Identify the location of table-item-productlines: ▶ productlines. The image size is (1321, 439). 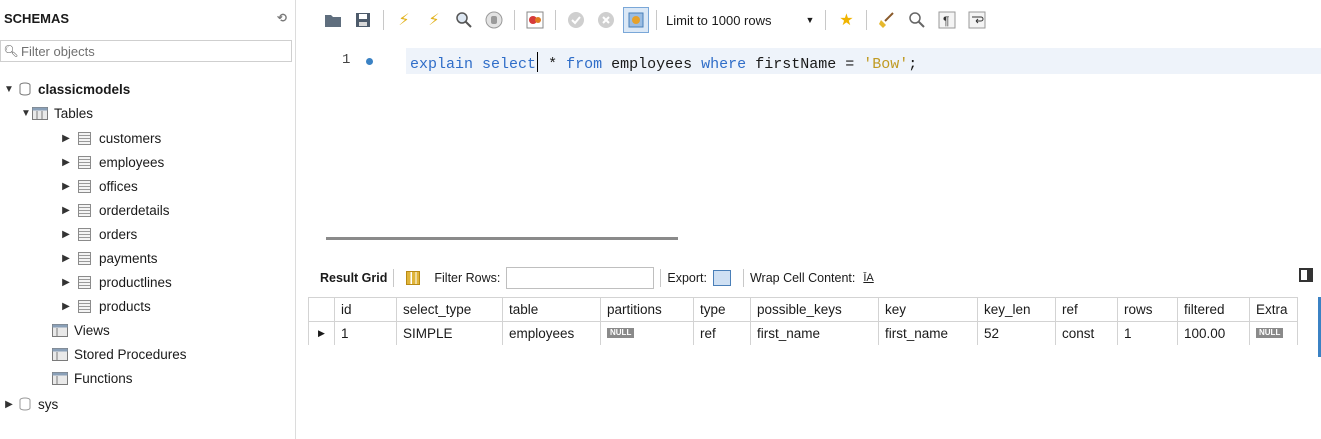
(116, 282).